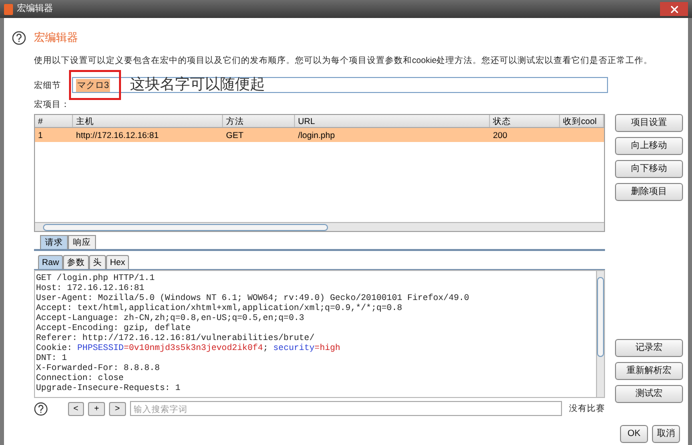  I want to click on code-line: GET /login.php HTTP/1.1, so click(96, 278).